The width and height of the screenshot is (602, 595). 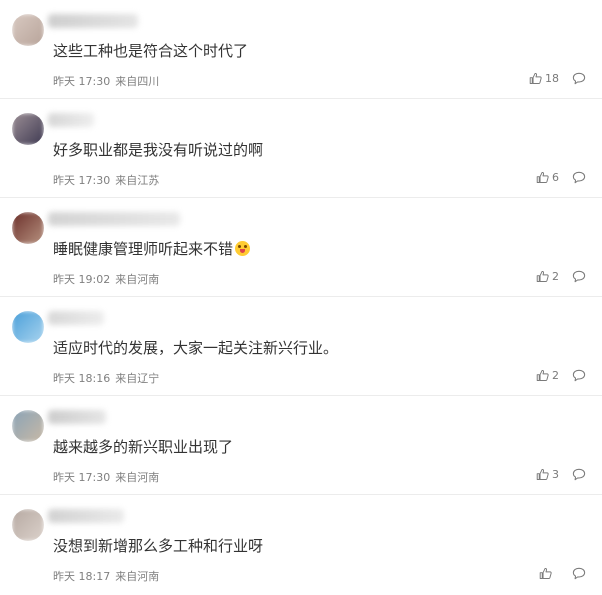 I want to click on comment-text-content: 适应时代的发展，大家一起关注新兴行业。, so click(x=196, y=348).